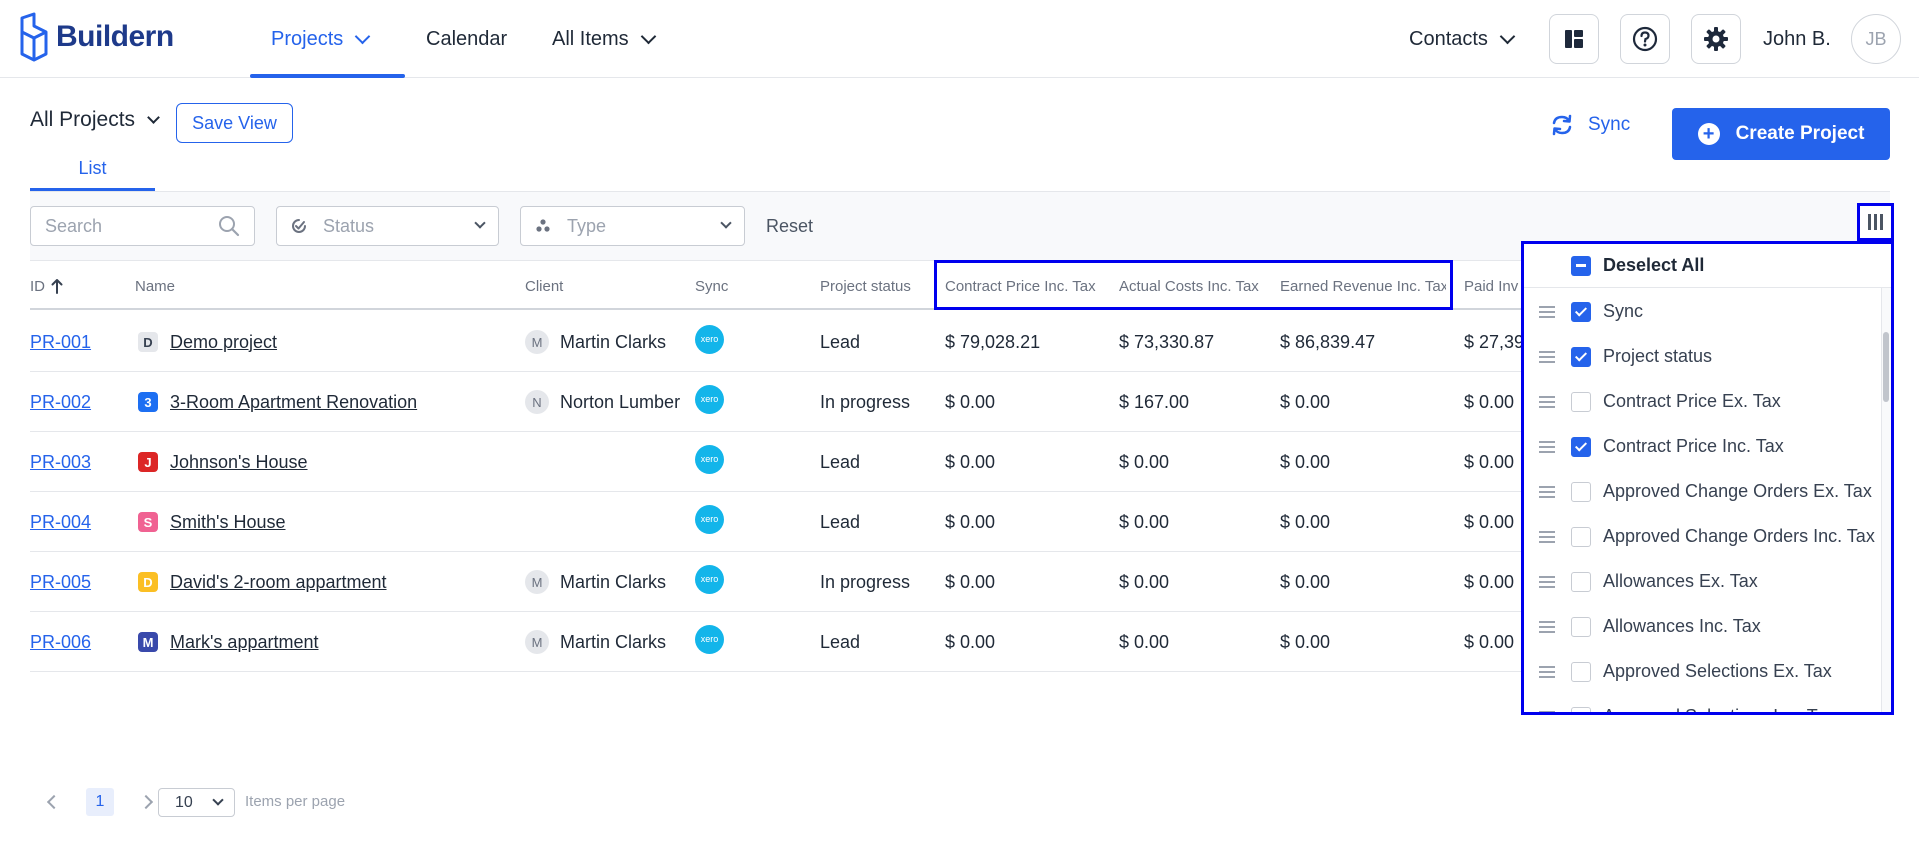 The height and width of the screenshot is (864, 1919). Describe the element at coordinates (1494, 286) in the screenshot. I see `column-header-paid-invoices: Paid Inv` at that location.